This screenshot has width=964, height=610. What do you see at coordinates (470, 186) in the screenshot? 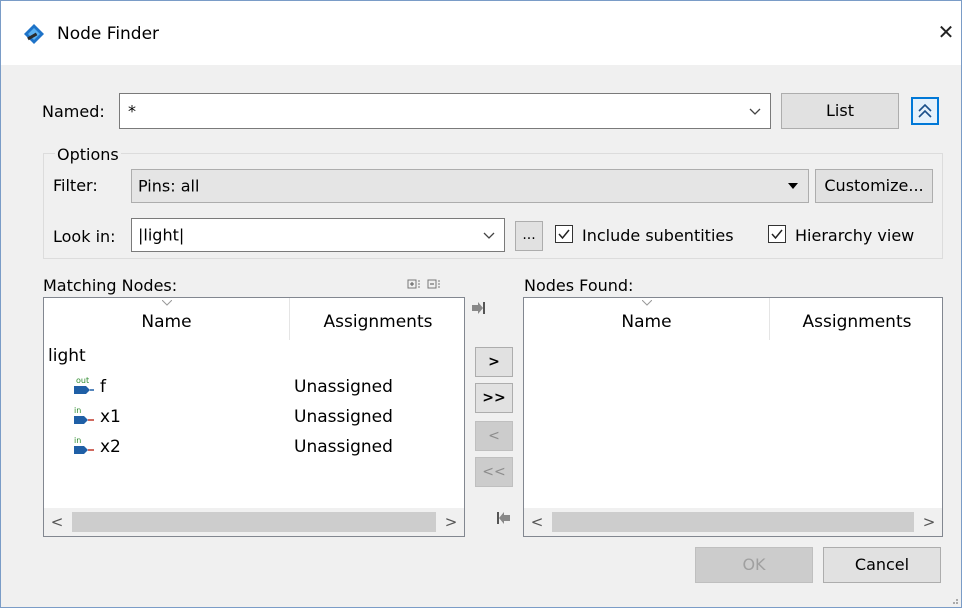
I see `filter-dropdown: Pins: all` at bounding box center [470, 186].